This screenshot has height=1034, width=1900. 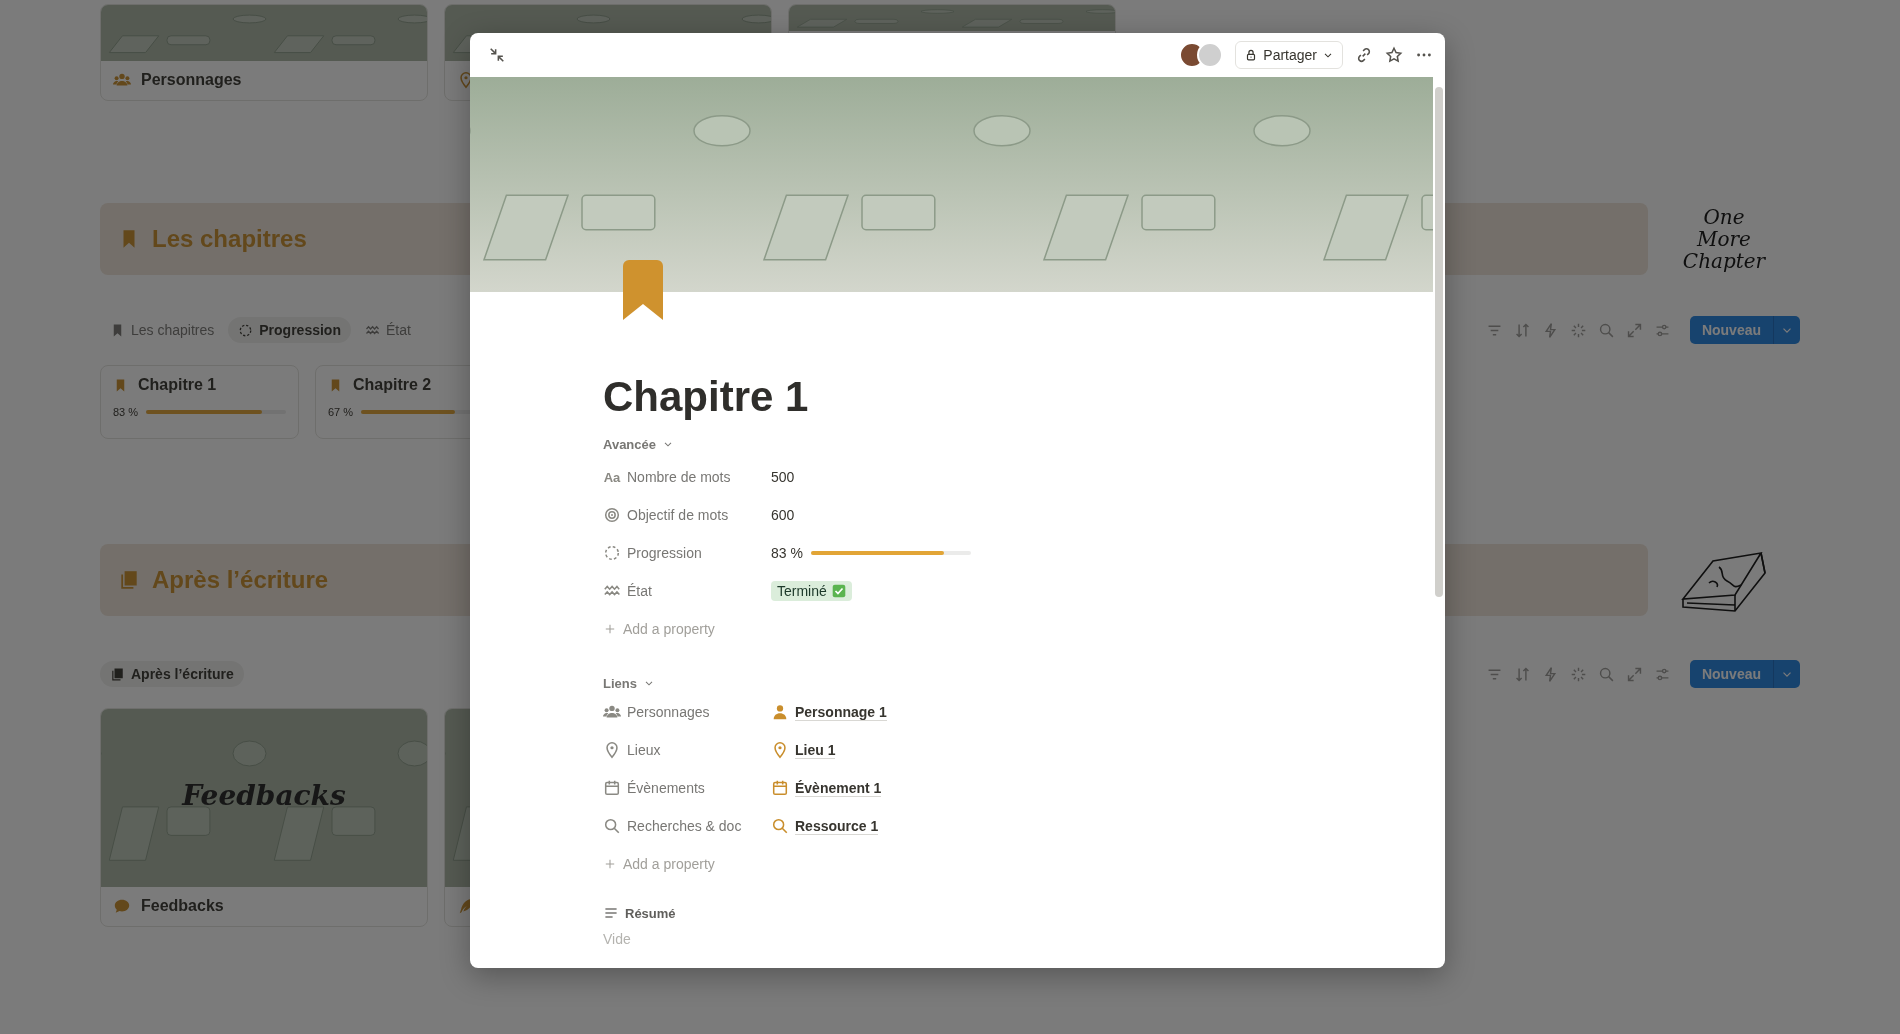 What do you see at coordinates (199, 402) in the screenshot?
I see `chapter-card: Chapitre 1 83 %` at bounding box center [199, 402].